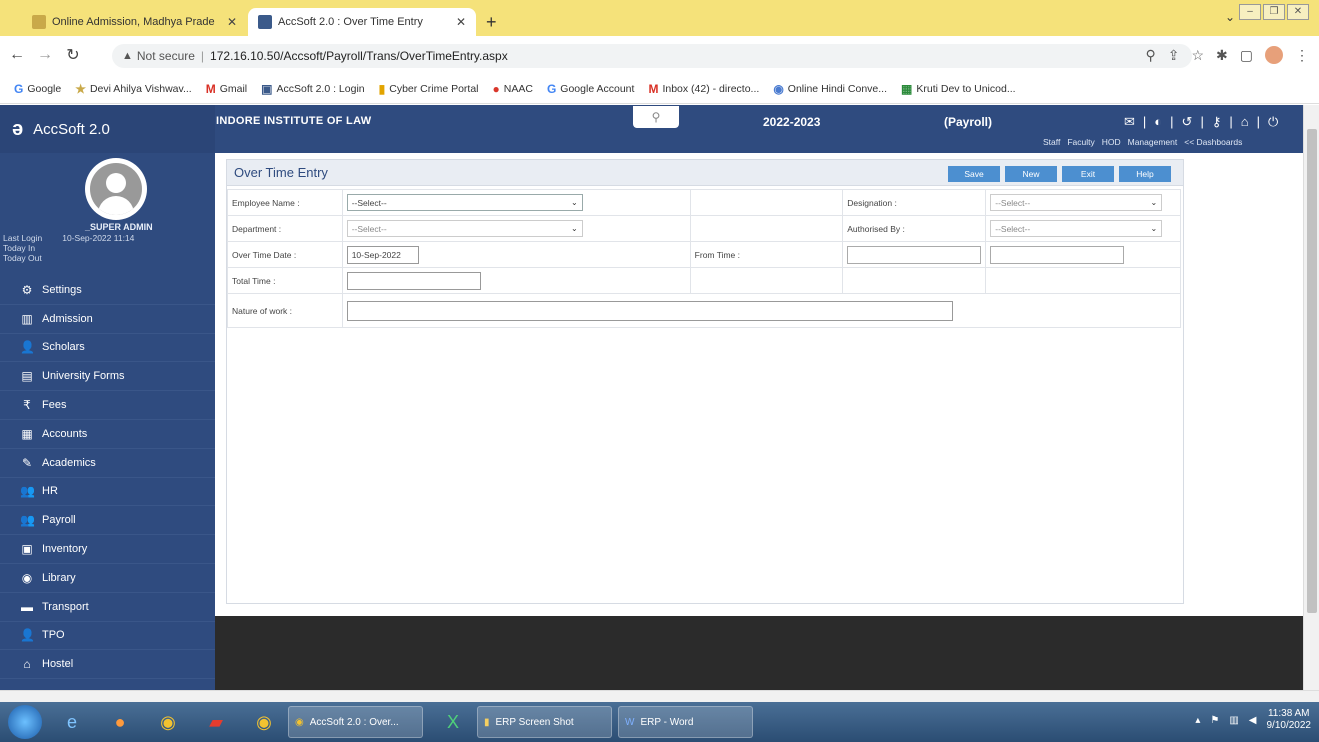  Describe the element at coordinates (23, 238) in the screenshot. I see `last-login-label: Last Login` at that location.